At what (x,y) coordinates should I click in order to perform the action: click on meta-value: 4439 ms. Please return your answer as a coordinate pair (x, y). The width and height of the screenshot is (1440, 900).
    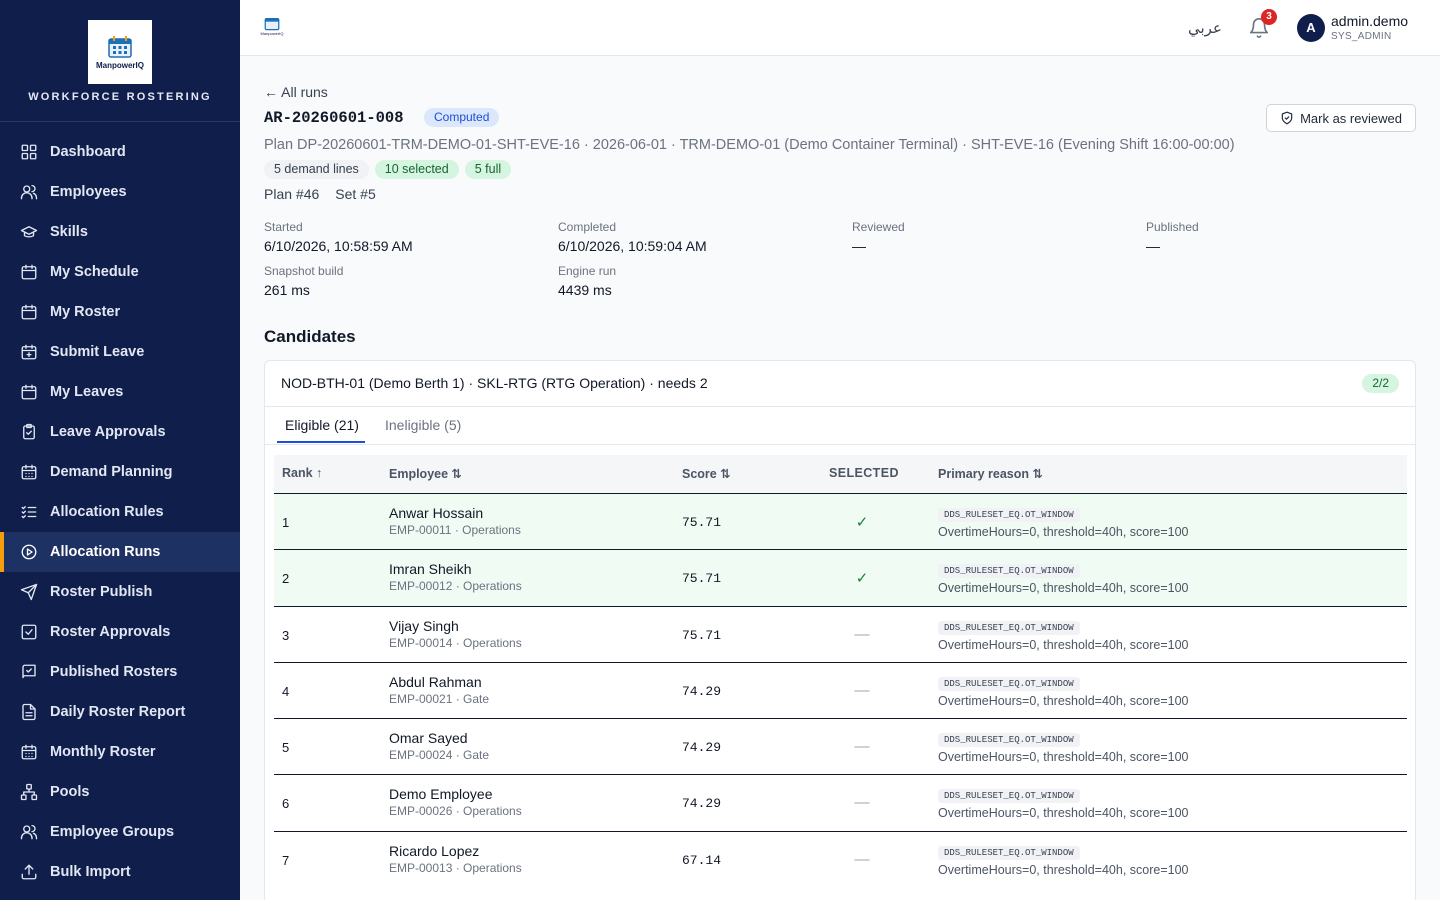
    Looking at the image, I should click on (585, 290).